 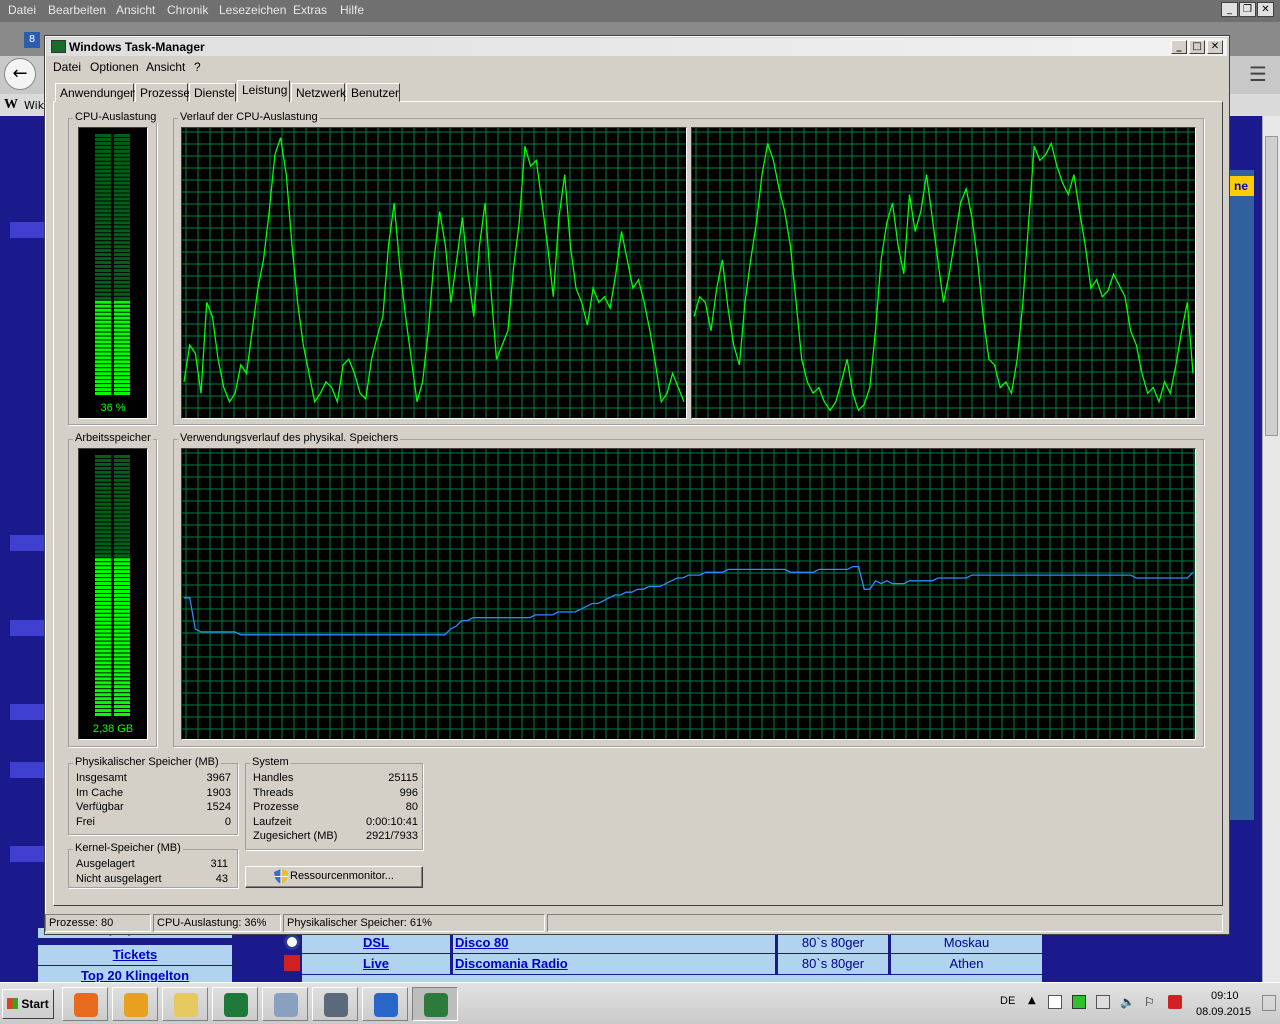 I want to click on taskbar-app-firefox, so click(x=85, y=1004).